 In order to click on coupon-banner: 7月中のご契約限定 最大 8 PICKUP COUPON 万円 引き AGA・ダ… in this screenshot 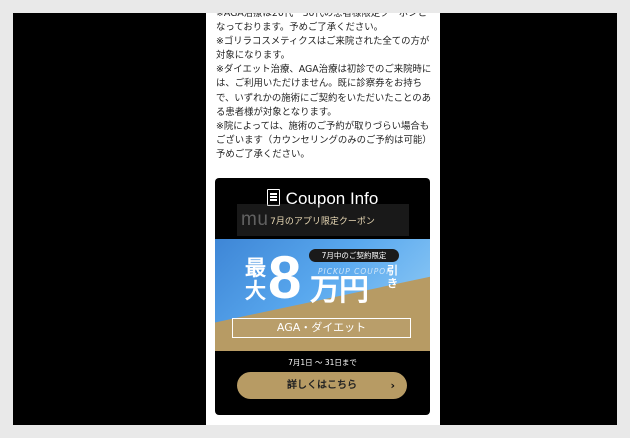, I will do `click(322, 295)`.